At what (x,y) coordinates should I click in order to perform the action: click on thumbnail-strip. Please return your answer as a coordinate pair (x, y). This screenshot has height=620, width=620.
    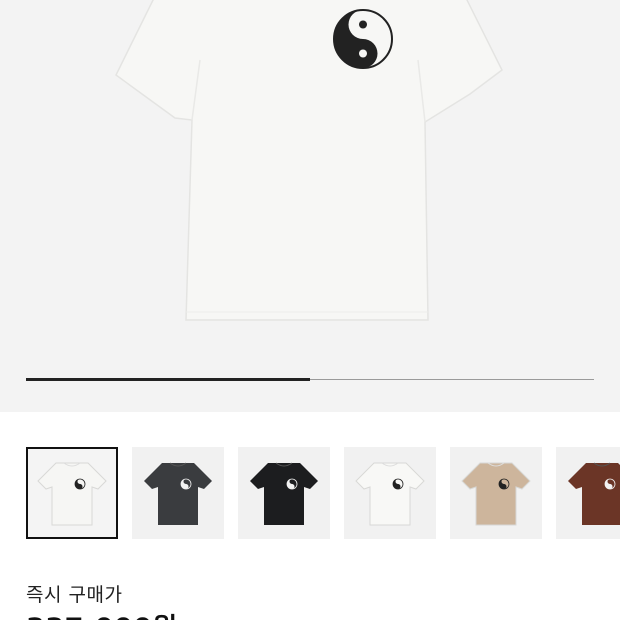
    Looking at the image, I should click on (323, 493).